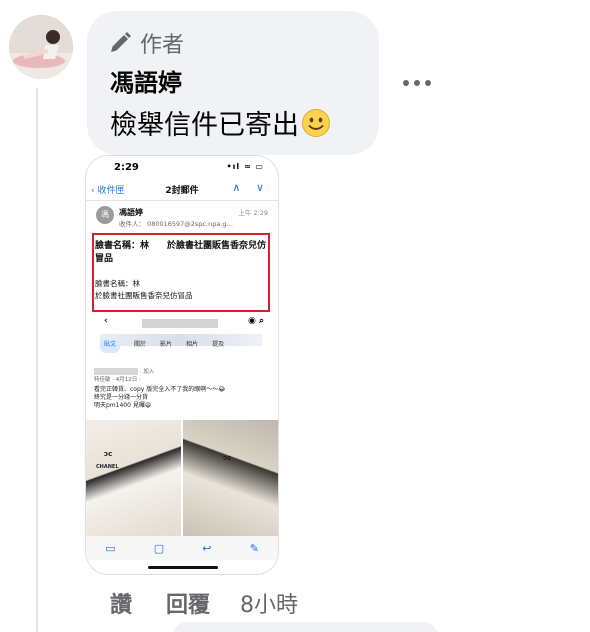 This screenshot has height=632, width=590. I want to click on pencil-icon, so click(121, 42).